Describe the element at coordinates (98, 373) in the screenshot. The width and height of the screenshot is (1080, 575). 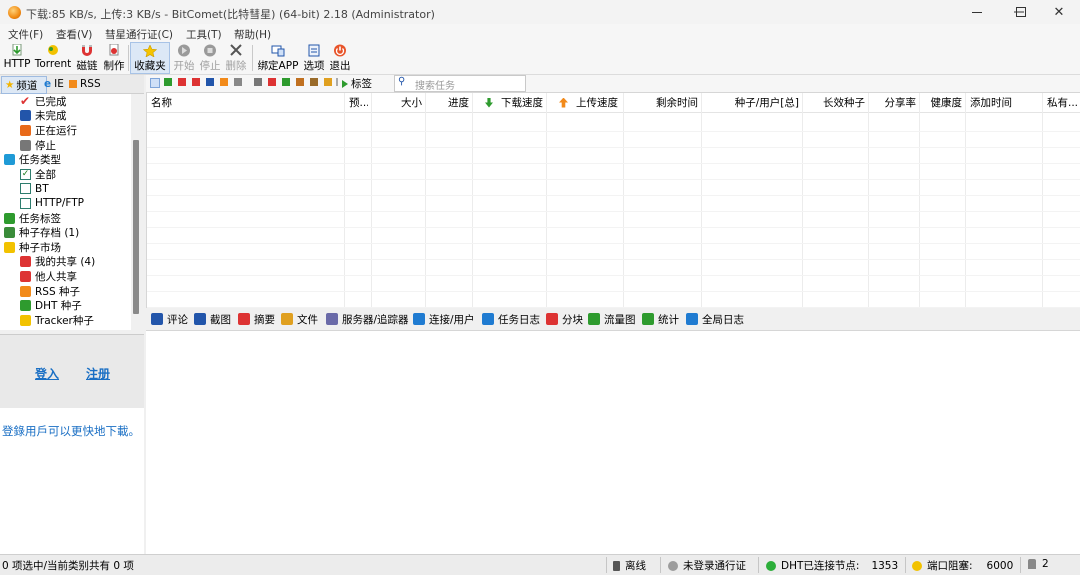
I see `register-link: 注册` at that location.